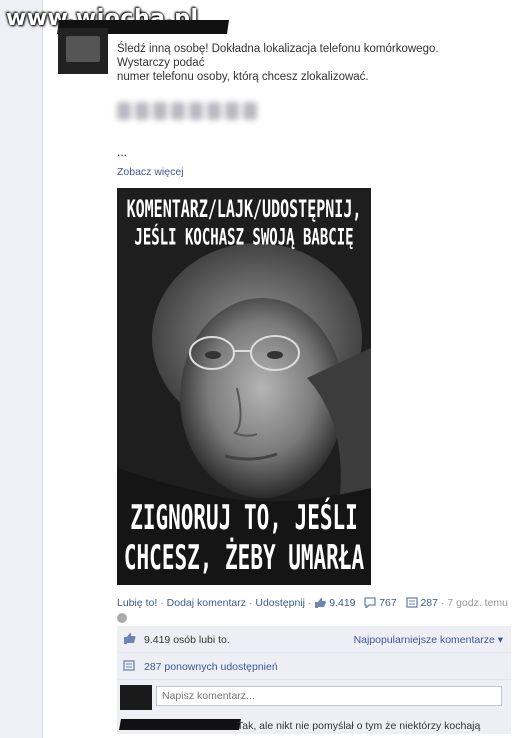 The width and height of the screenshot is (521, 738). Describe the element at coordinates (314, 666) in the screenshot. I see `shares-row: 287 ponownych udostępnień` at that location.